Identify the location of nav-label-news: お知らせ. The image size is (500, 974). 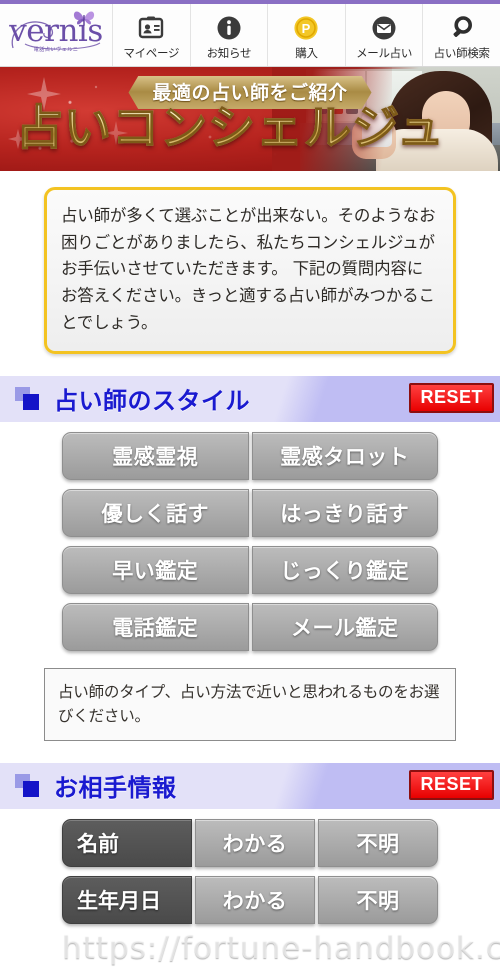
(229, 52).